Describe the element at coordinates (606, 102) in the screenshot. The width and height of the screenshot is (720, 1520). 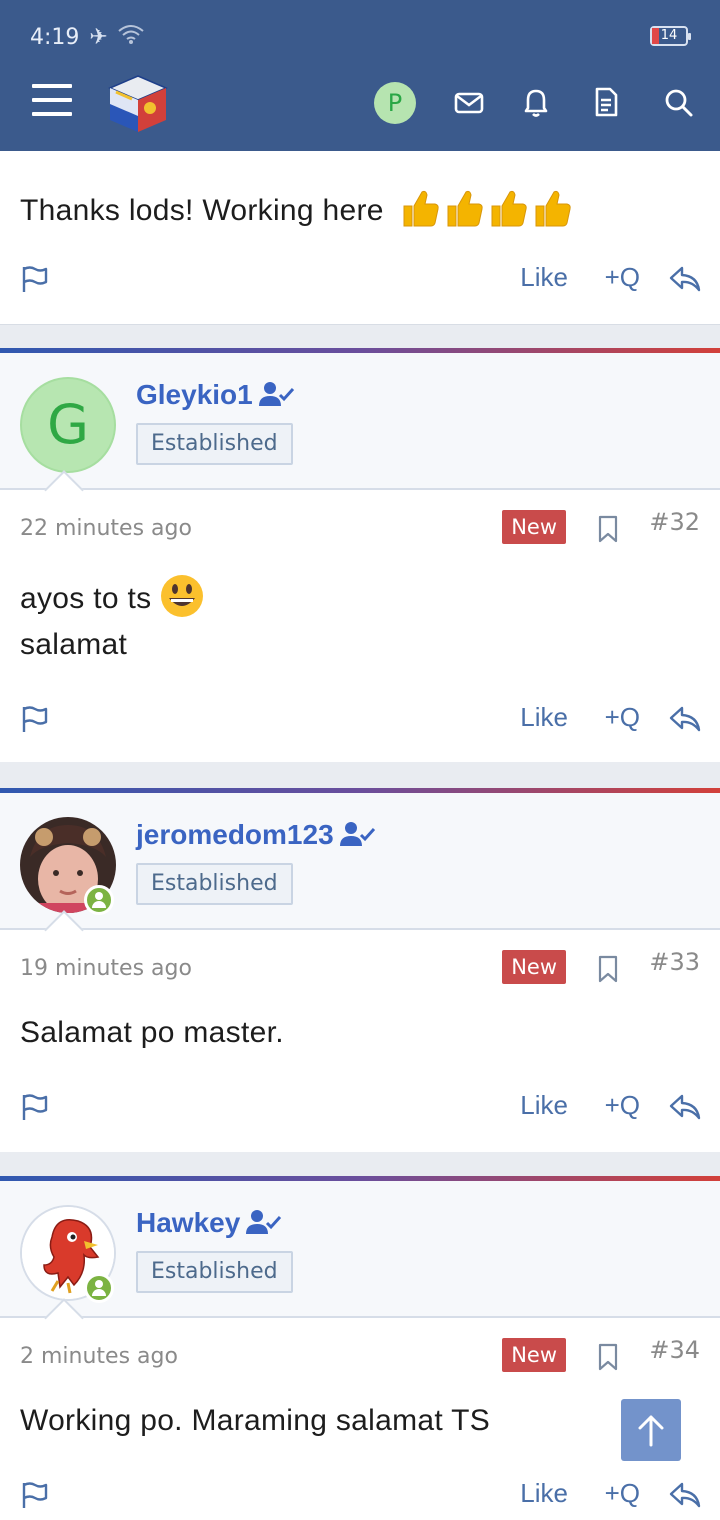
I see `document-icon` at that location.